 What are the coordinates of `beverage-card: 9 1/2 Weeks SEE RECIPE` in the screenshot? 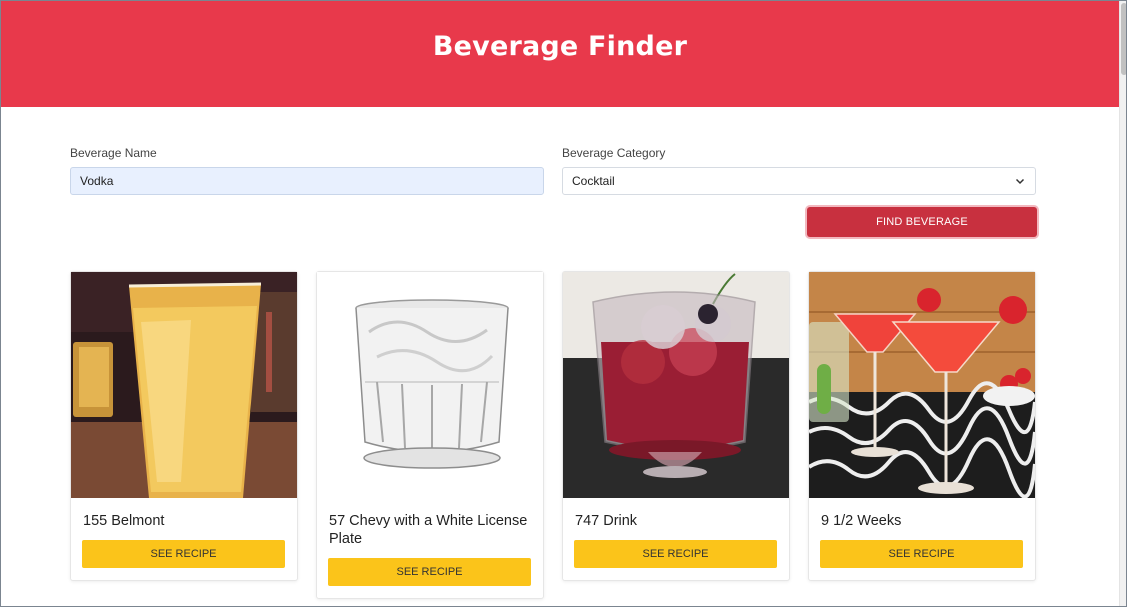 It's located at (922, 426).